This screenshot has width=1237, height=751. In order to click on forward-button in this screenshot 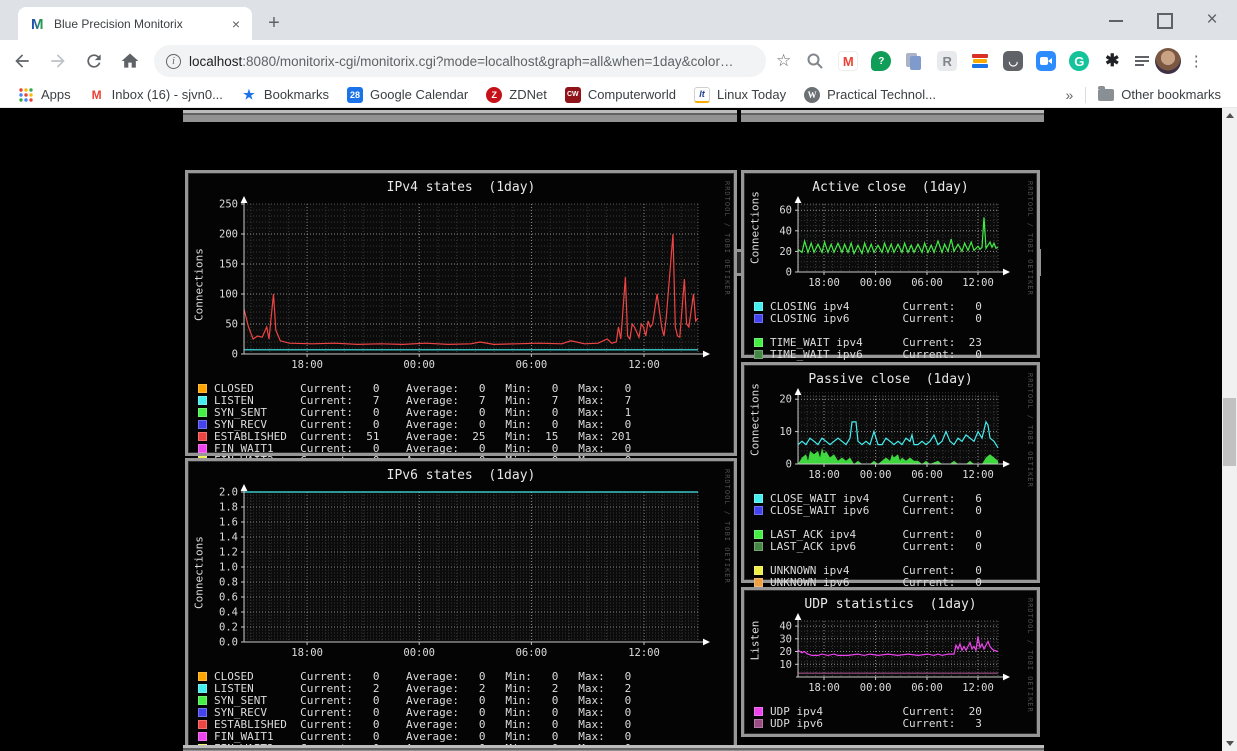, I will do `click(58, 61)`.